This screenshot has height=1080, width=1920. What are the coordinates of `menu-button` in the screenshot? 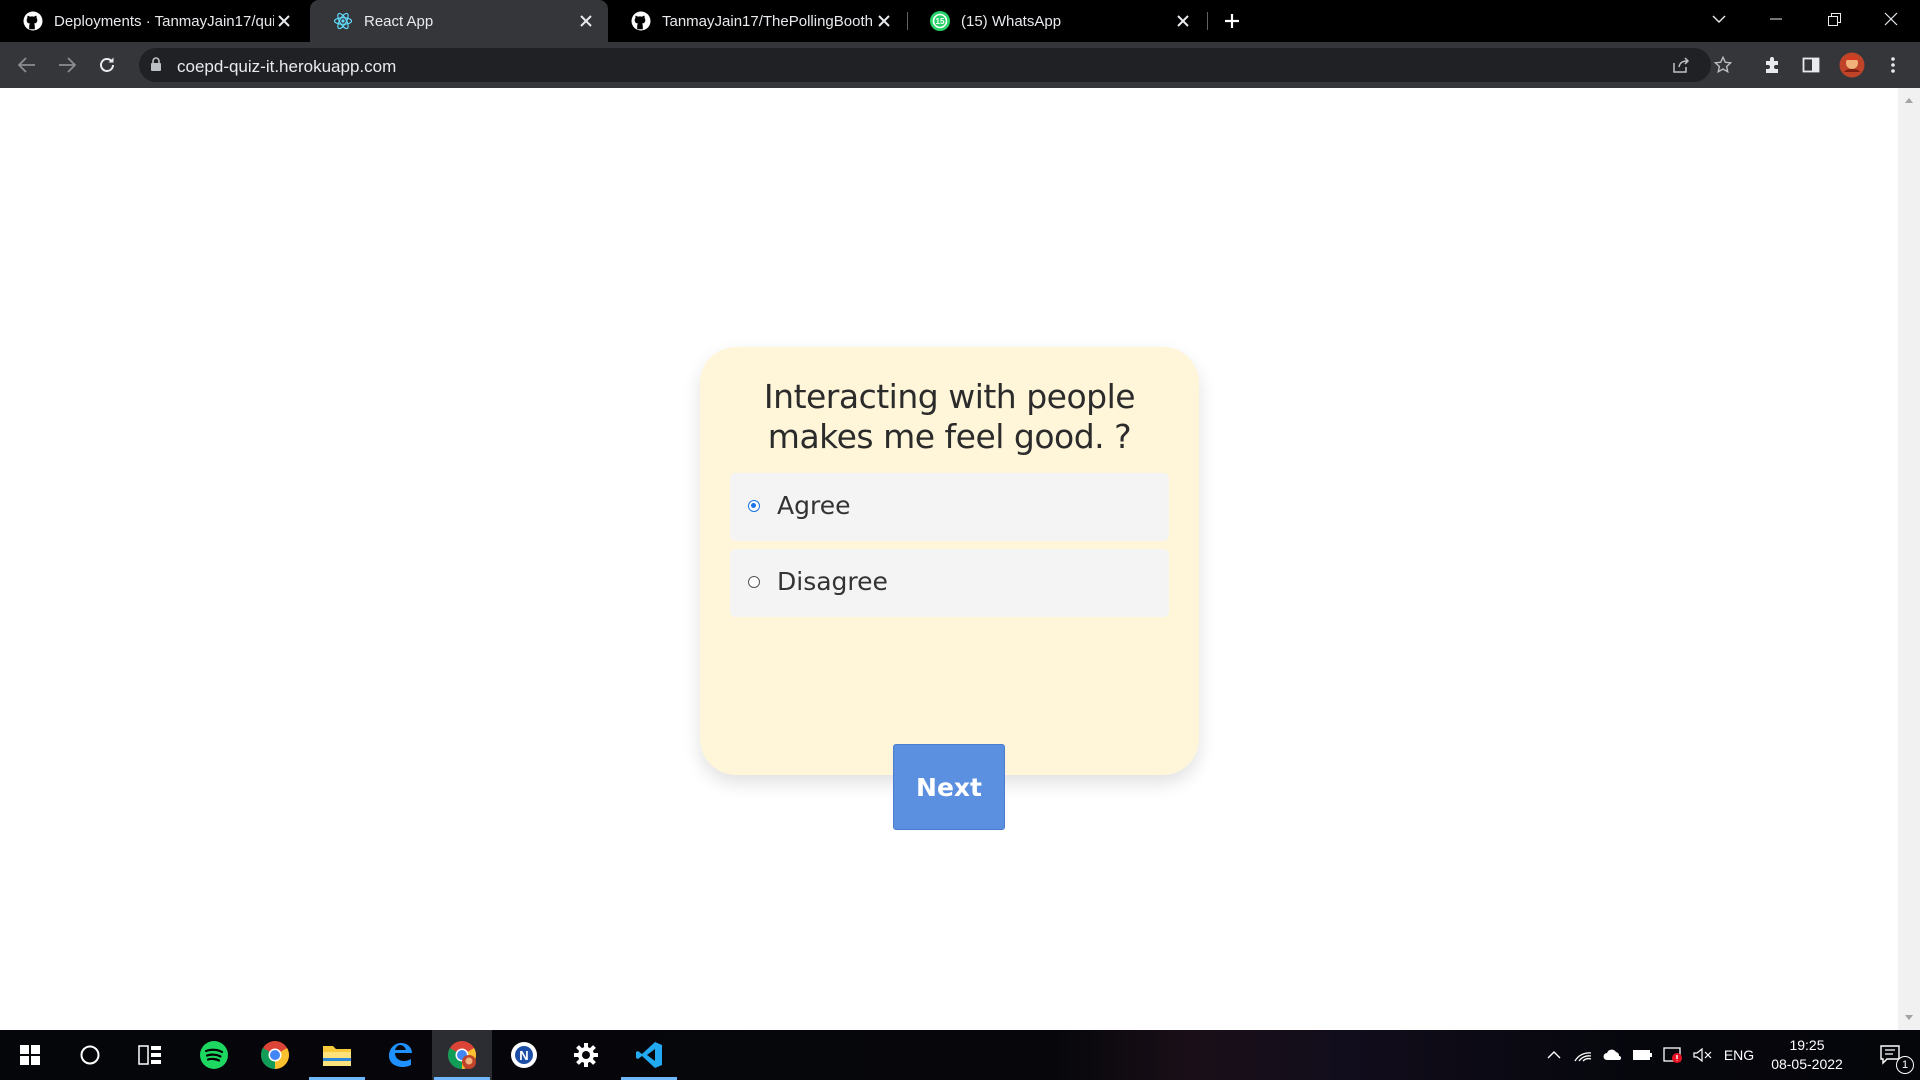 It's located at (1893, 65).